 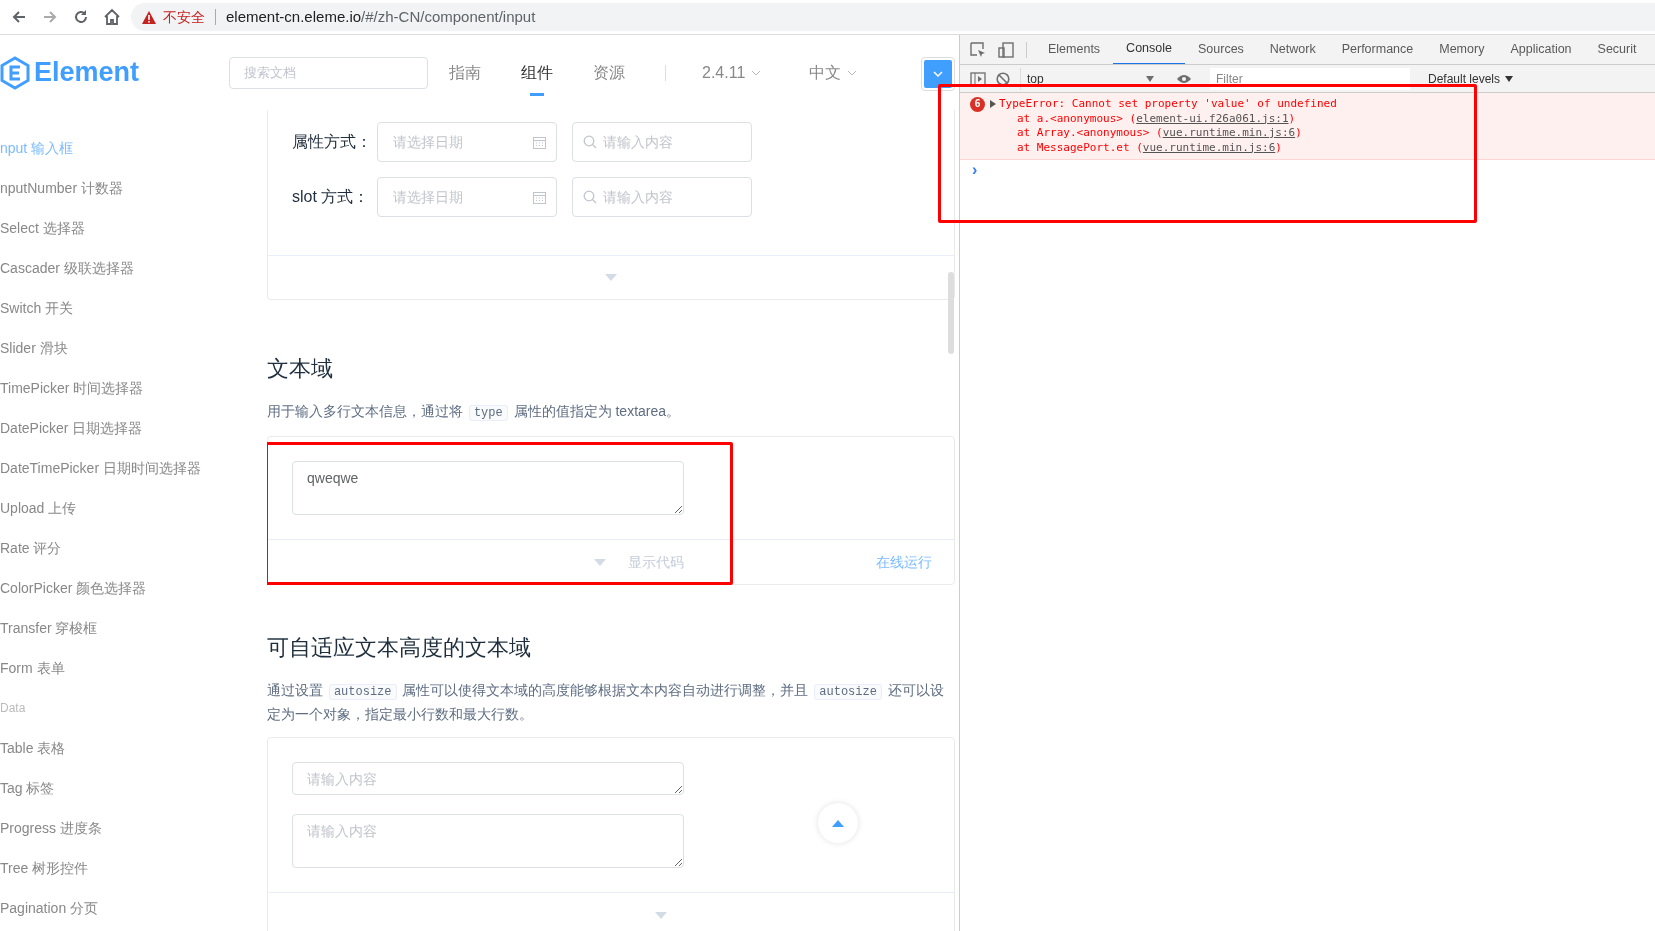 What do you see at coordinates (1003, 78) in the screenshot?
I see `clear-icon` at bounding box center [1003, 78].